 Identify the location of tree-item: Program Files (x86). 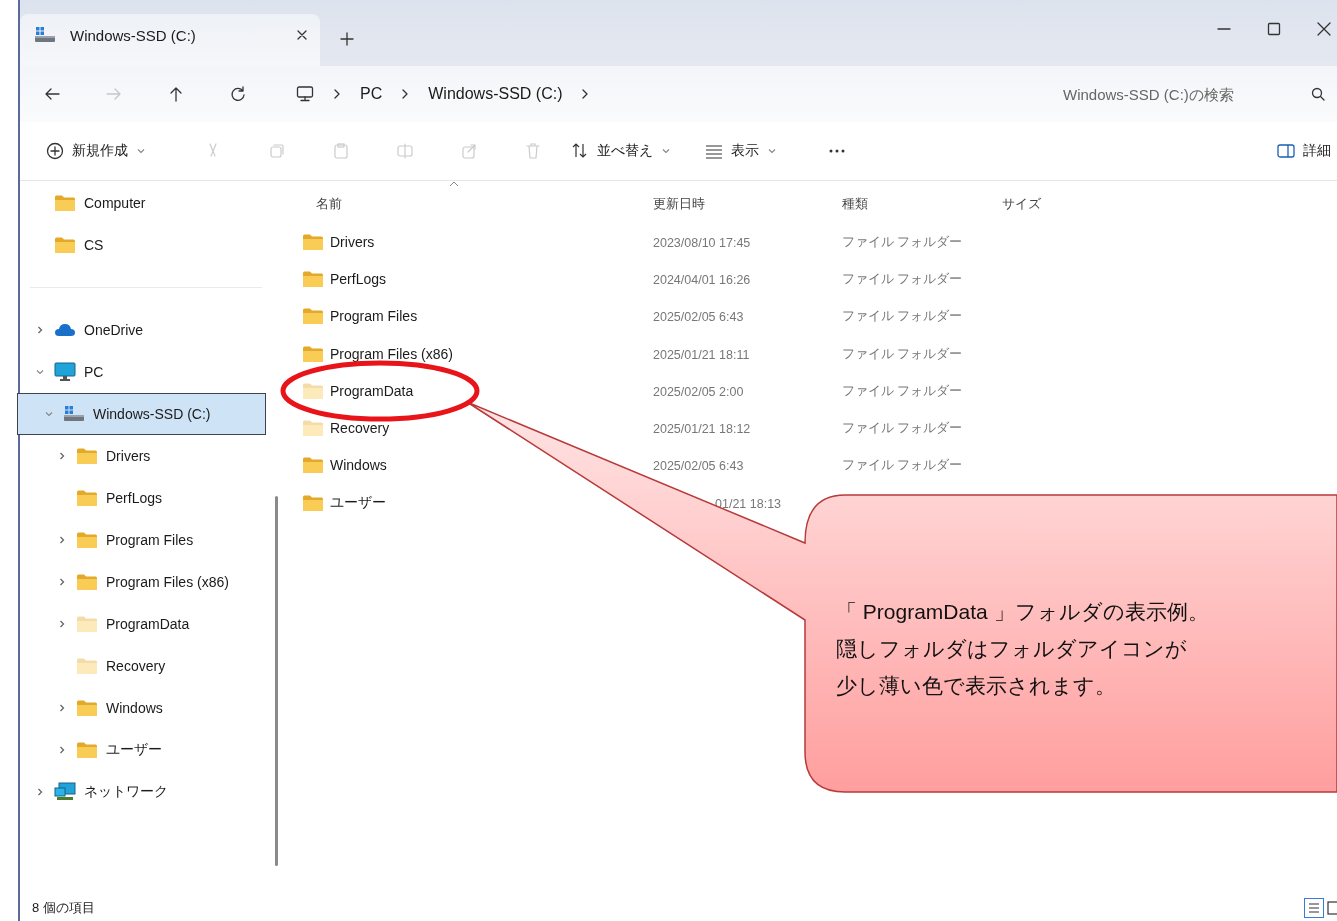
(144, 582).